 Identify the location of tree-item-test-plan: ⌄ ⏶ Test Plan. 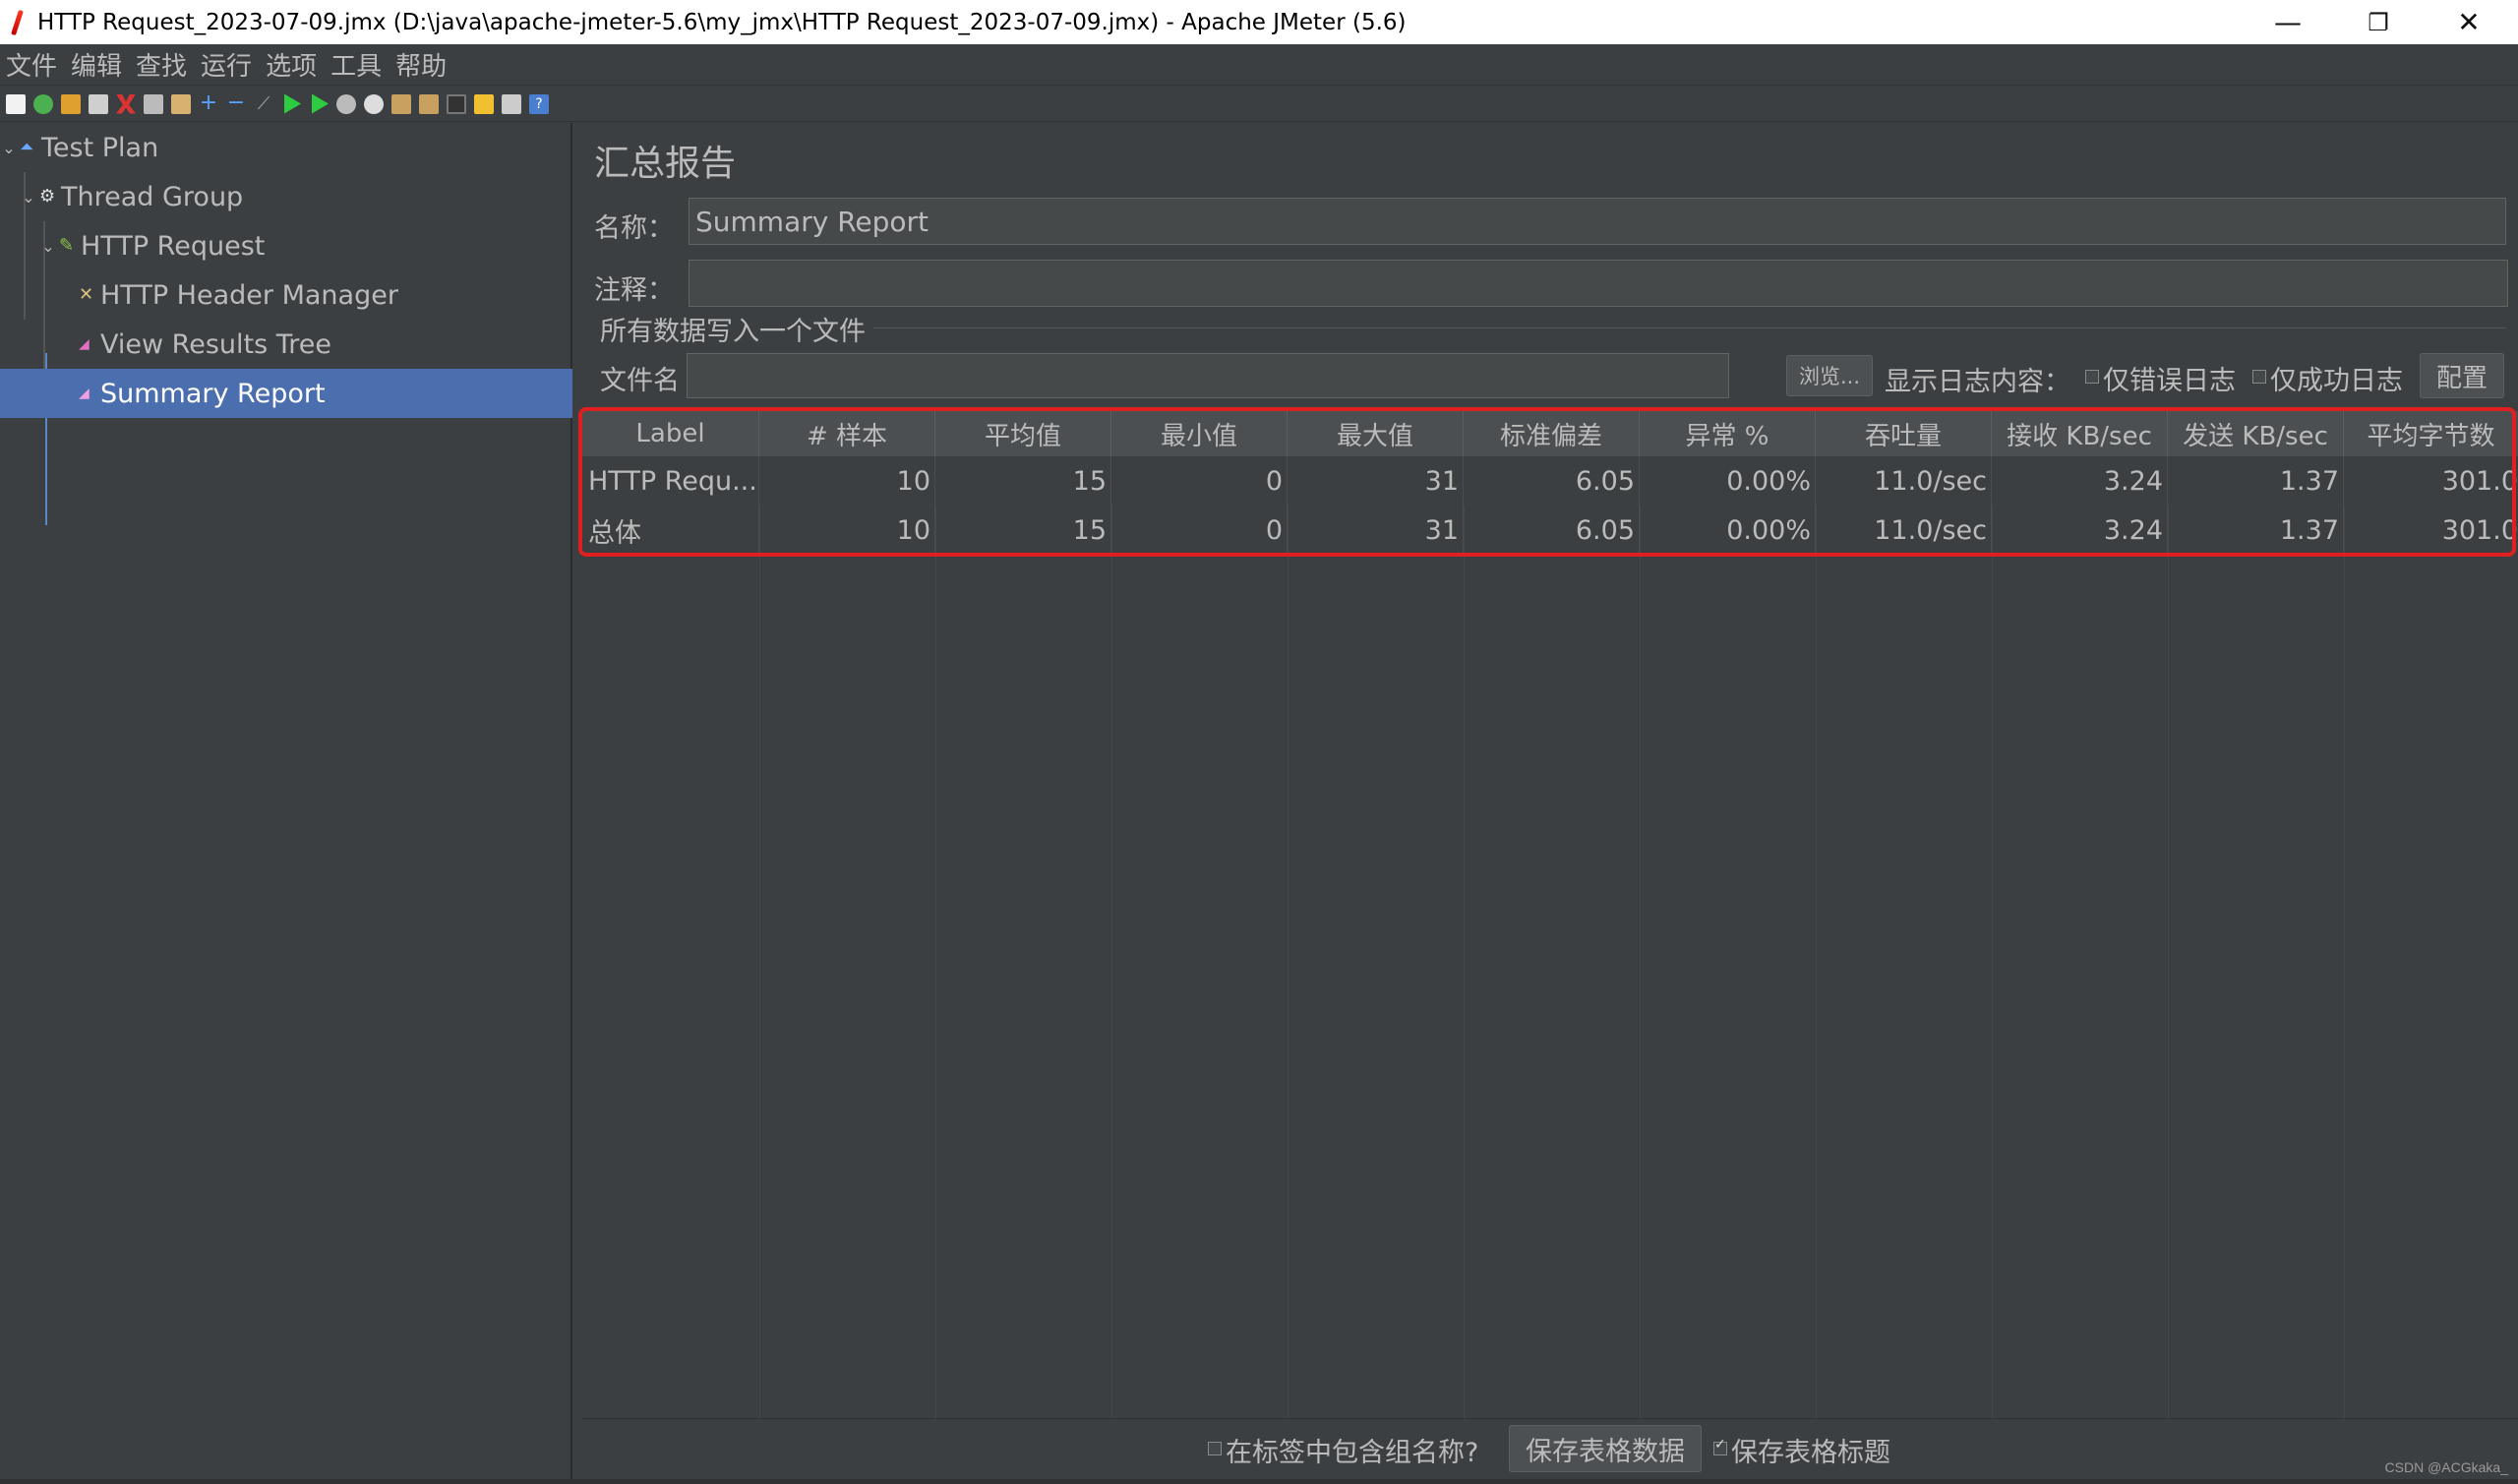
(286, 148).